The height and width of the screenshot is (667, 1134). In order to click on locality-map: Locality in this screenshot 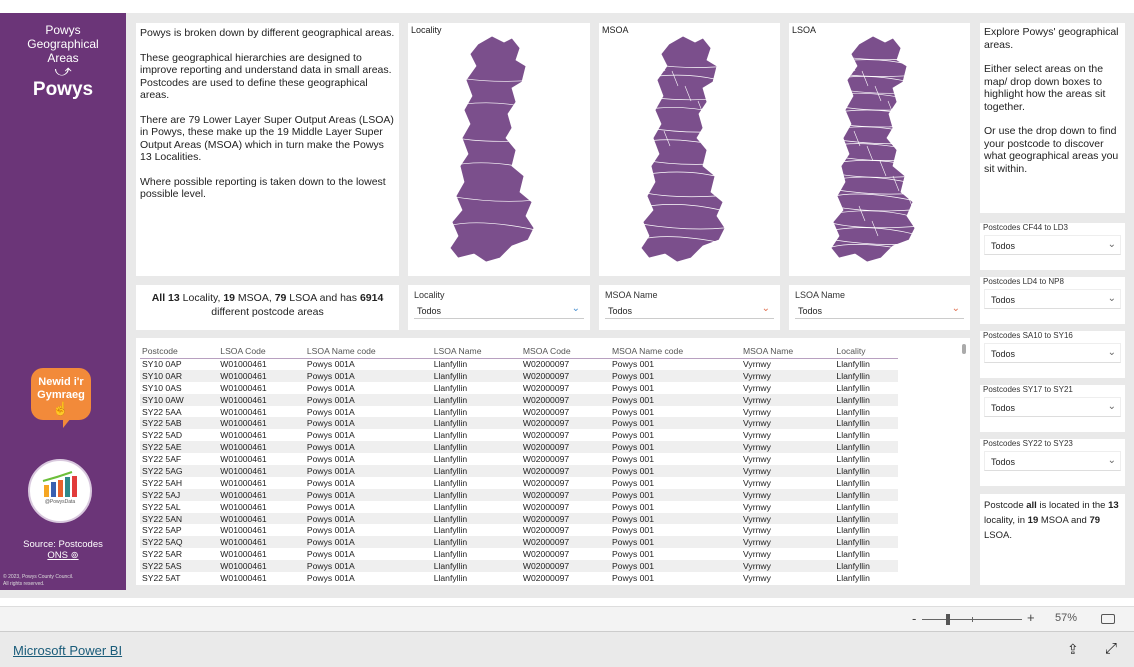, I will do `click(499, 149)`.